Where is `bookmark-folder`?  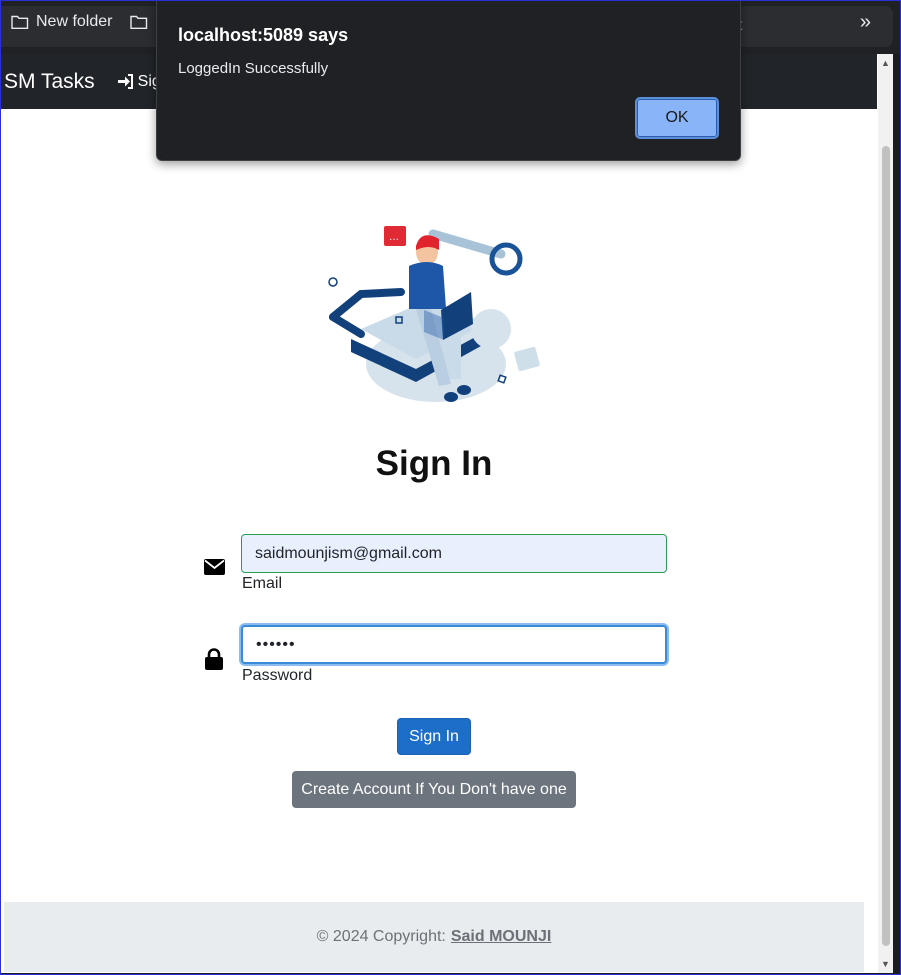 bookmark-folder is located at coordinates (139, 22).